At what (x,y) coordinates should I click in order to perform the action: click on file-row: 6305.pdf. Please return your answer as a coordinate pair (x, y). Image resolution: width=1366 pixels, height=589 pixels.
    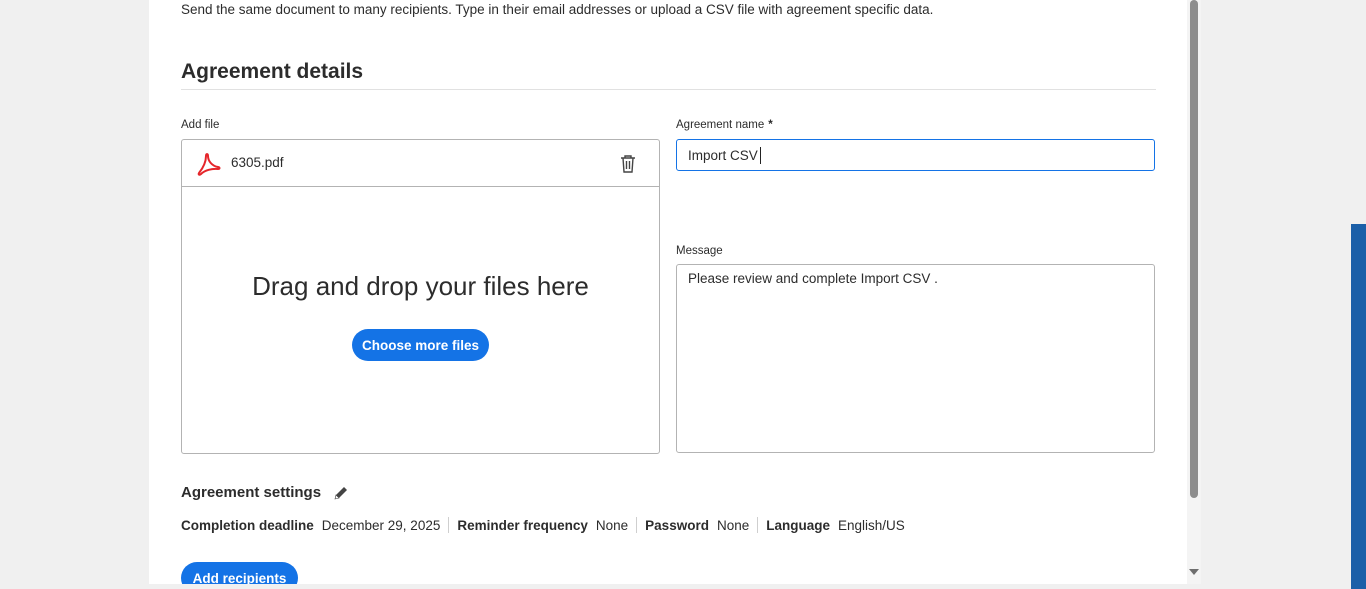
    Looking at the image, I should click on (420, 163).